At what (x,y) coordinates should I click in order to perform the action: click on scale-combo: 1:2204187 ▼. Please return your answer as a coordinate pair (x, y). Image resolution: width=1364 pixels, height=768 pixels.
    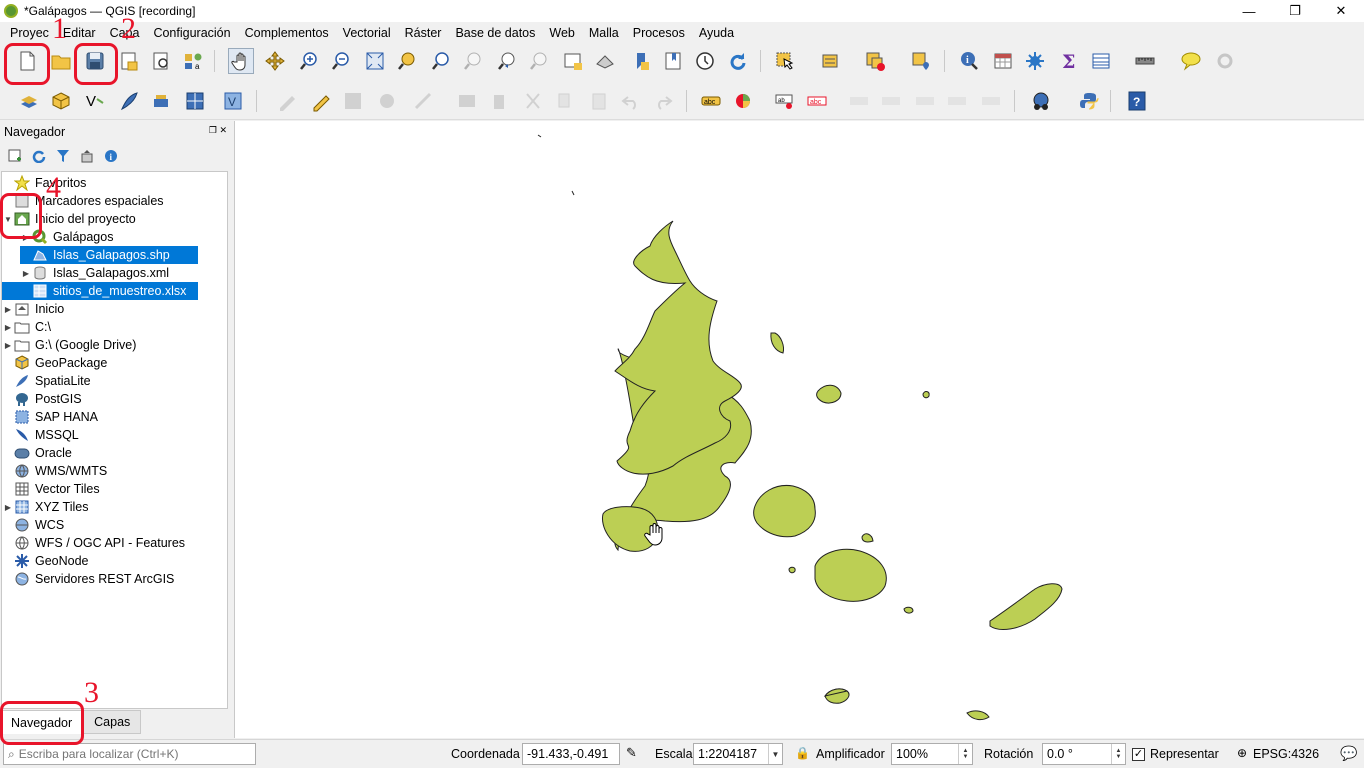
    Looking at the image, I should click on (738, 754).